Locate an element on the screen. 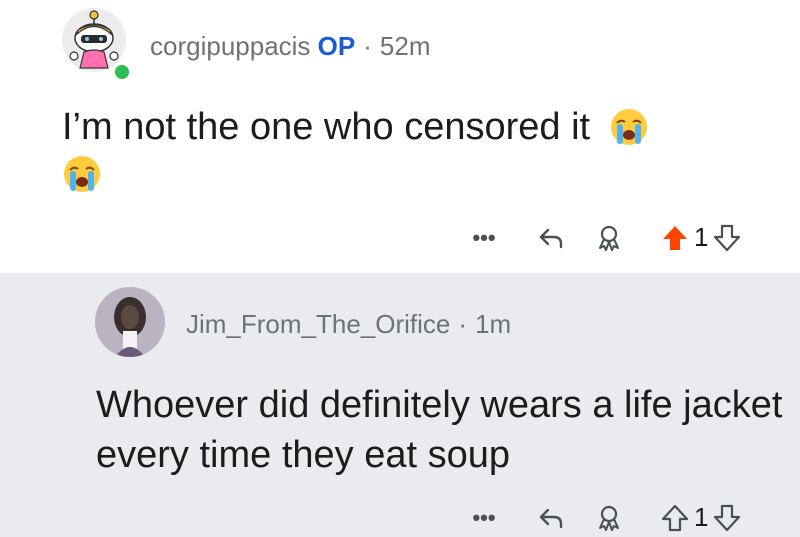 The width and height of the screenshot is (800, 537). comment-meta: Jim_From_The_Orifice · 1m is located at coordinates (348, 324).